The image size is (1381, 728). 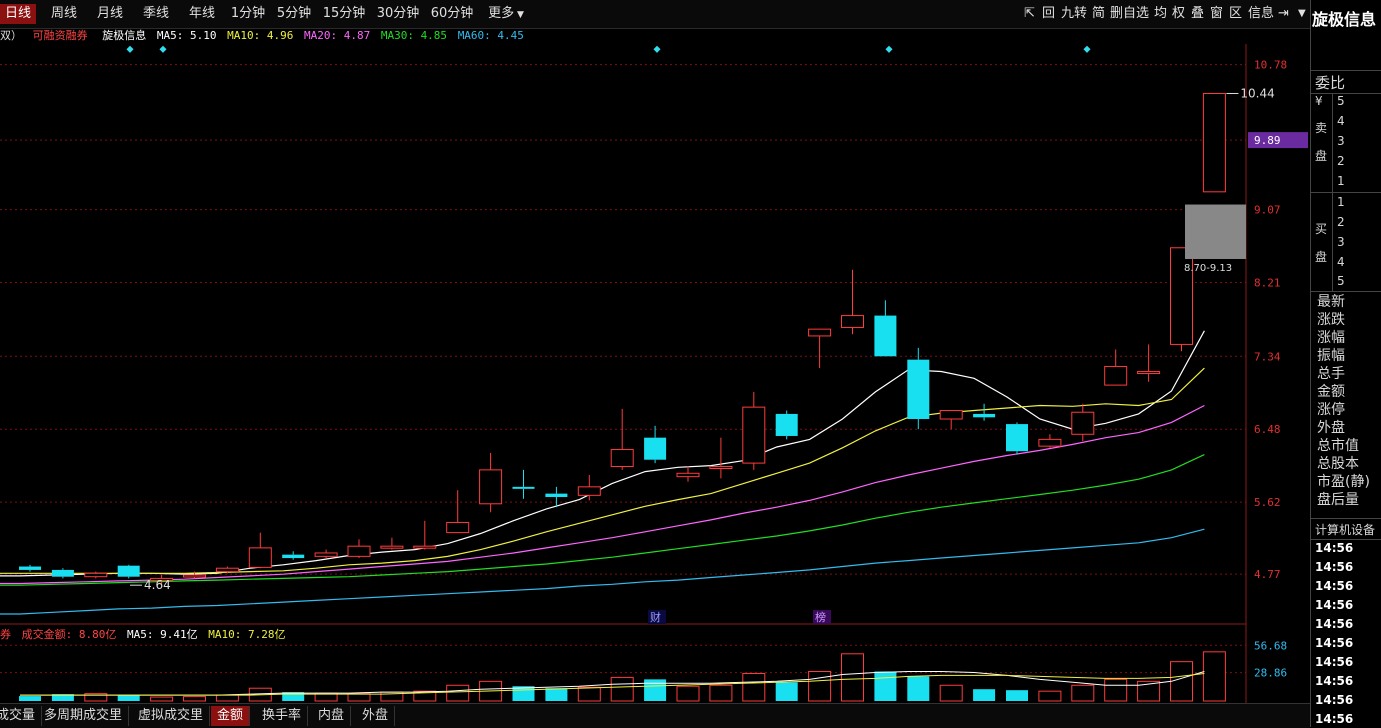 I want to click on ma30-value: MA30: 4.85, so click(x=414, y=35).